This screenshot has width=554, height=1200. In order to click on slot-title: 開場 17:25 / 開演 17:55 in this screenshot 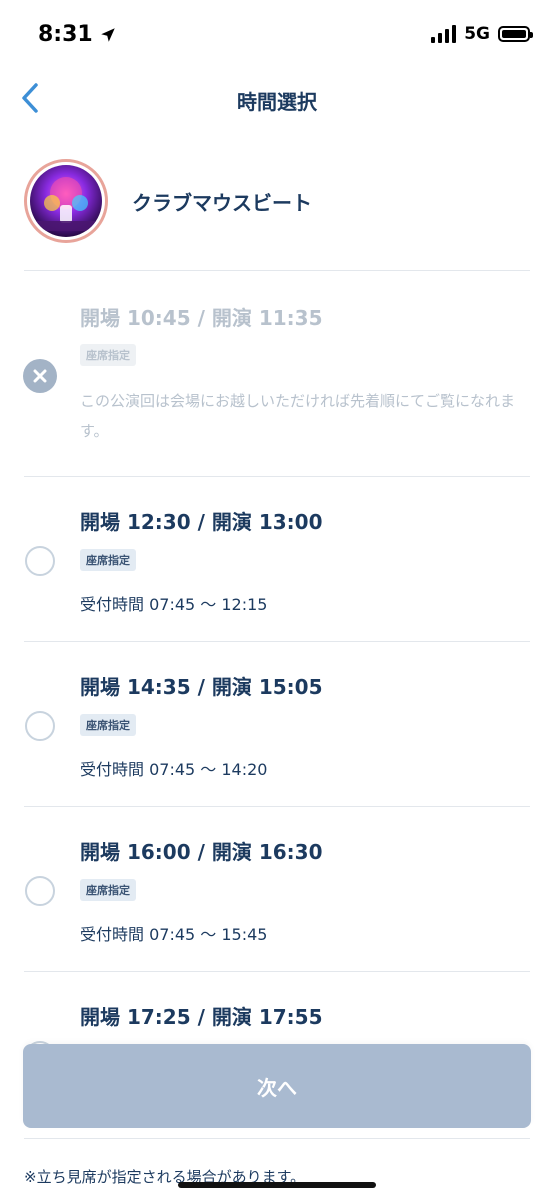, I will do `click(201, 1017)`.